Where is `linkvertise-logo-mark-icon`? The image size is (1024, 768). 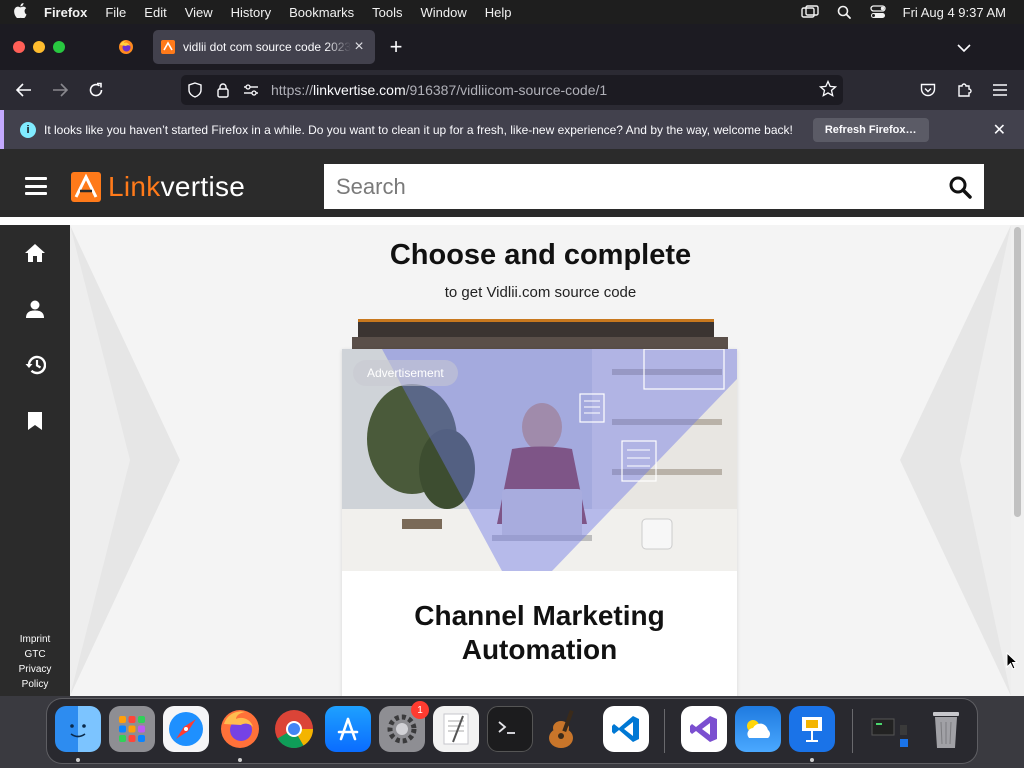 linkvertise-logo-mark-icon is located at coordinates (86, 187).